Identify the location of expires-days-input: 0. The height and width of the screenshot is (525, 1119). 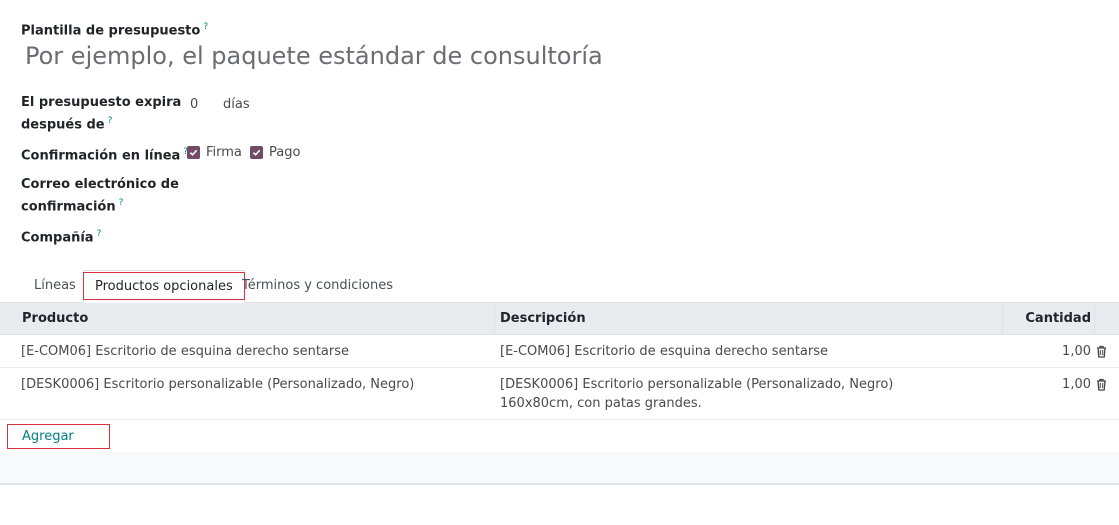
(194, 104).